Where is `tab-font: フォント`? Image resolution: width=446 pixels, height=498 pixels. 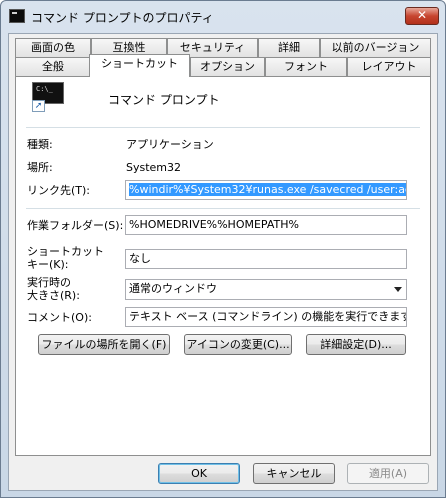 tab-font: フォント is located at coordinates (306, 66).